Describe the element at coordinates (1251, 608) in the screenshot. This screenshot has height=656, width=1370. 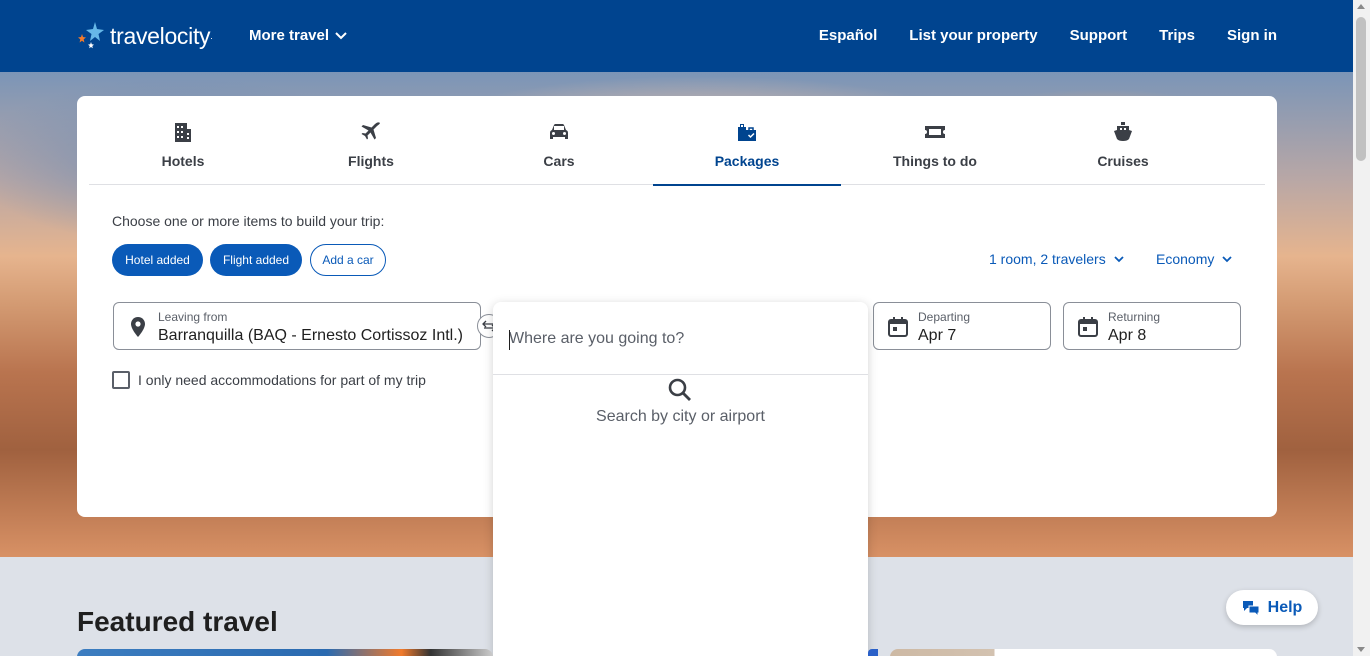
I see `chat-bubbles-icon` at that location.